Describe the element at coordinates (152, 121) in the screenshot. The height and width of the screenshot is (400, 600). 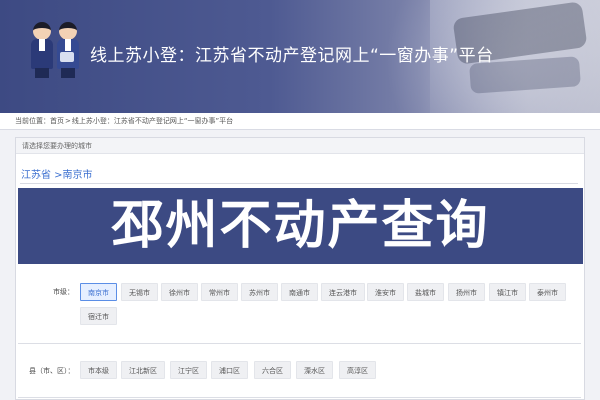
I see `breadcrumb-current: 线上苏小登：江苏省不动产登记网上“一窗办事”平台` at that location.